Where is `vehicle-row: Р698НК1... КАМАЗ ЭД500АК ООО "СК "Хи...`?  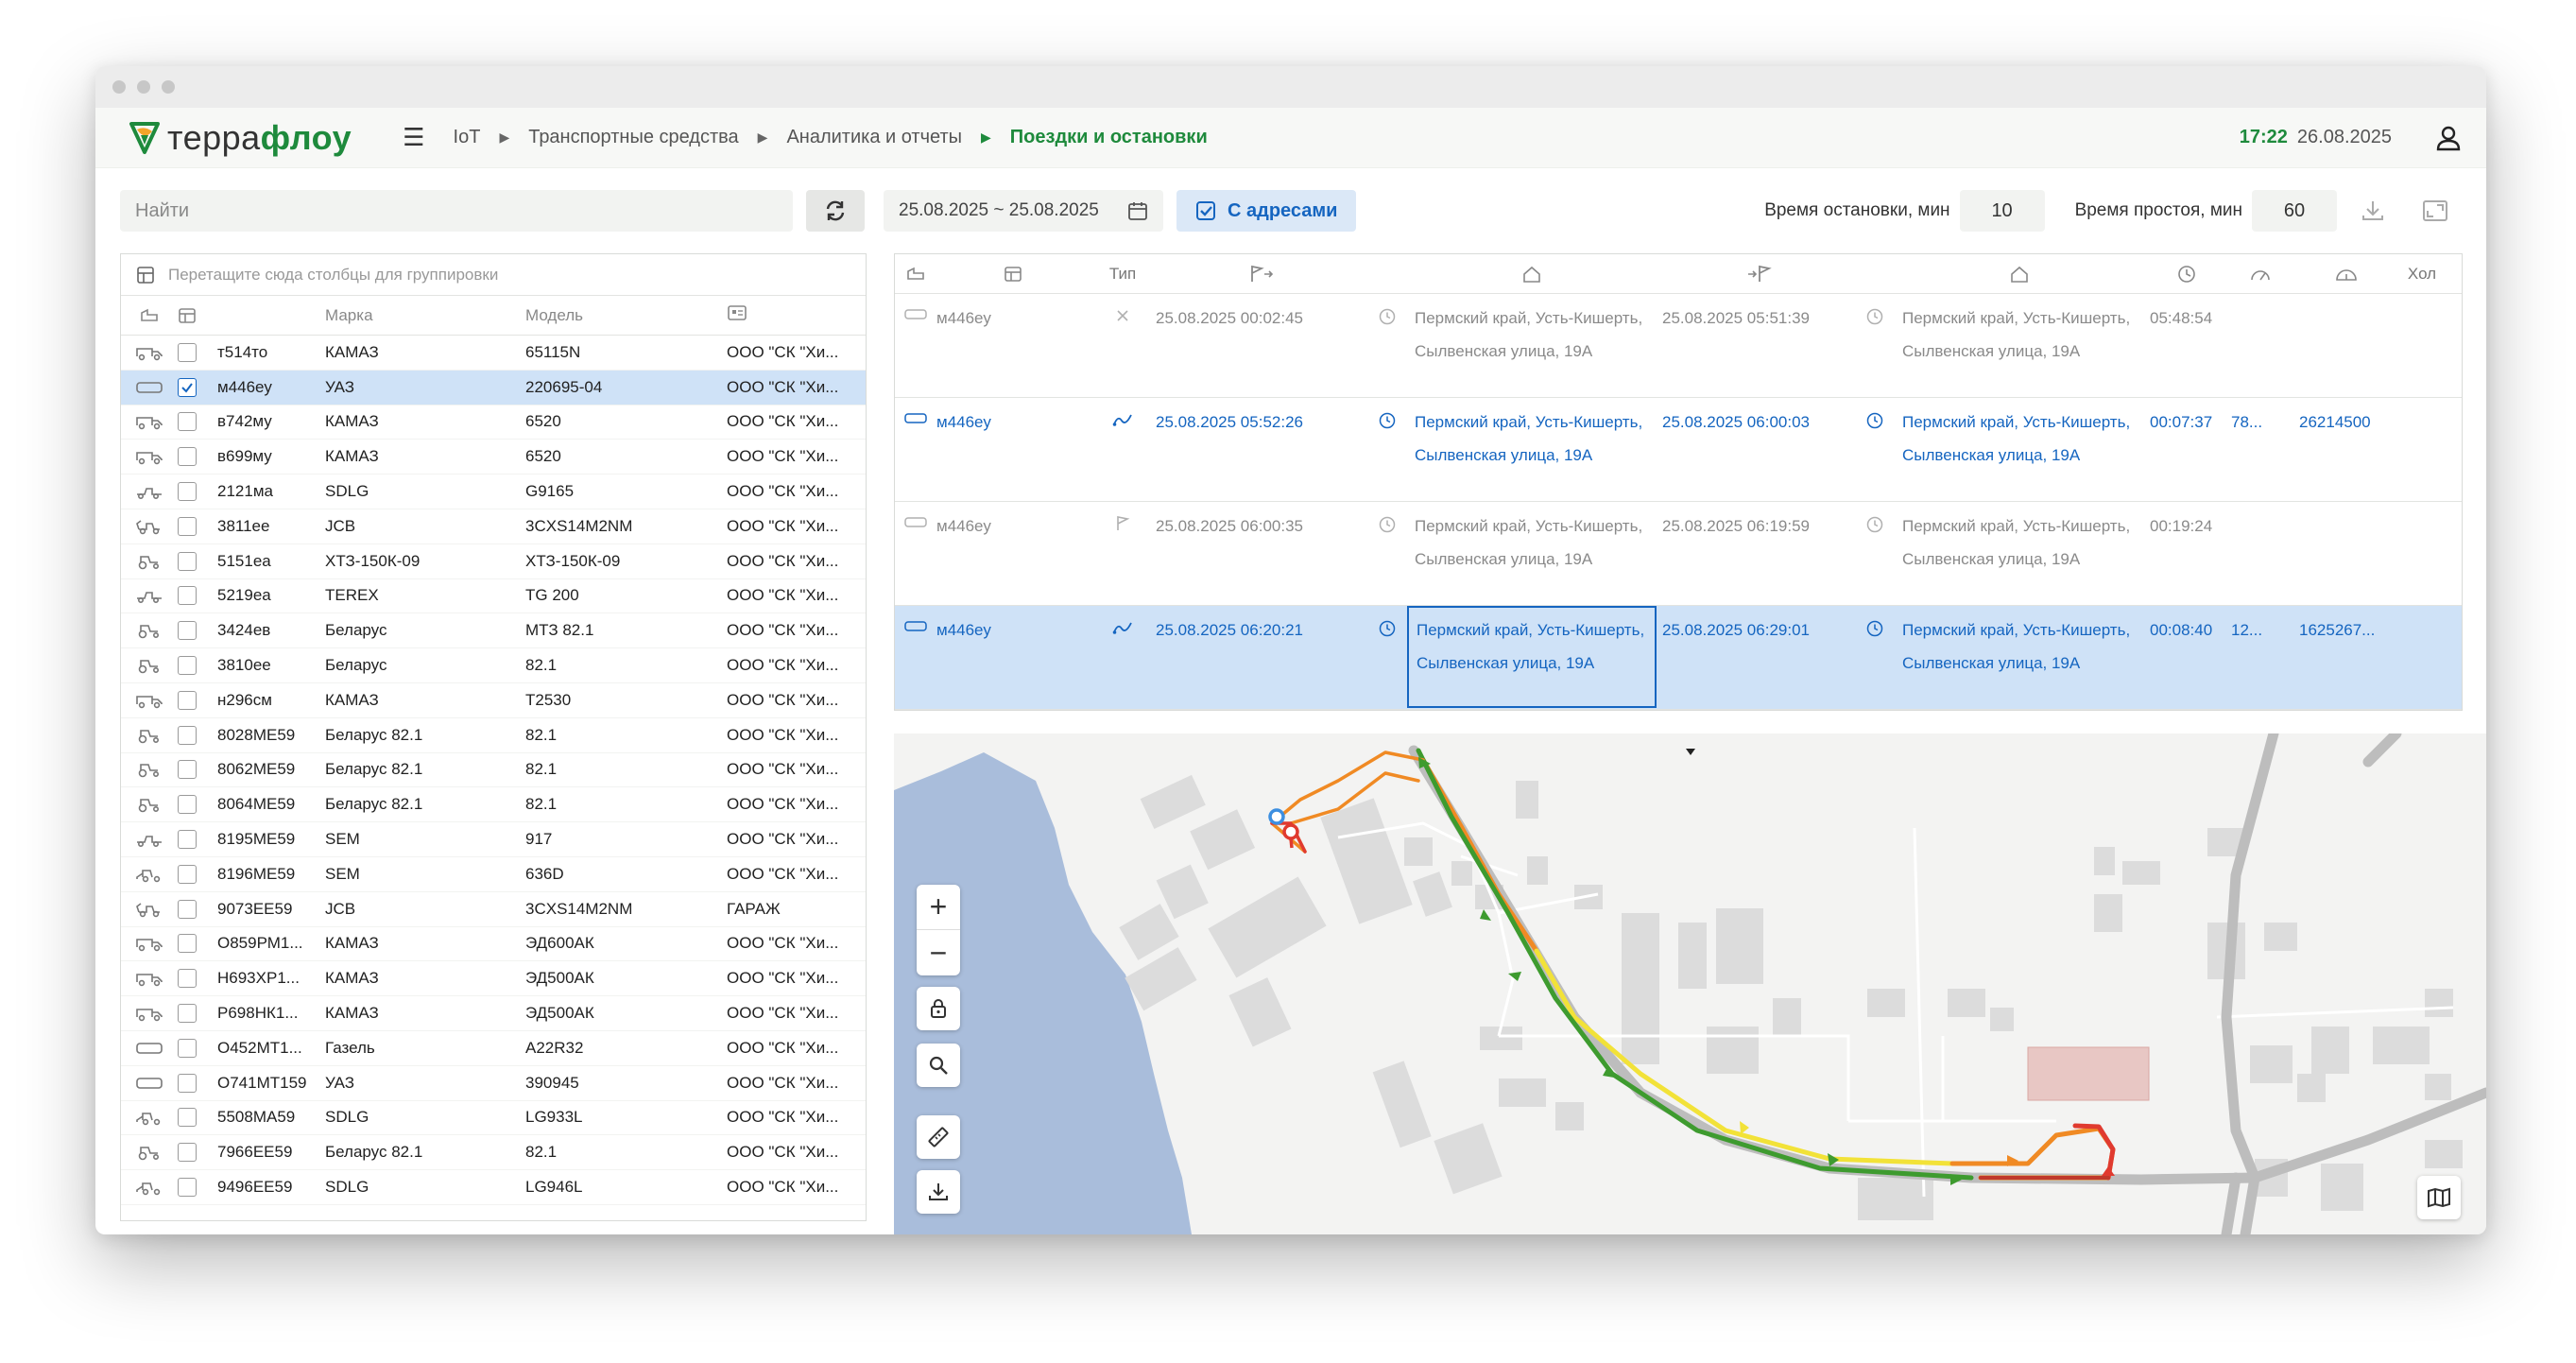
vehicle-row: Р698НК1... КАМАЗ ЭД500АК ООО "СК "Хи... is located at coordinates (493, 1013).